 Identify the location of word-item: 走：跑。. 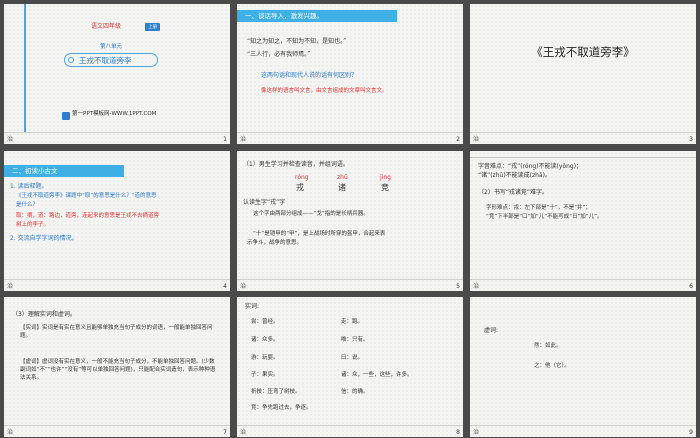
(352, 322).